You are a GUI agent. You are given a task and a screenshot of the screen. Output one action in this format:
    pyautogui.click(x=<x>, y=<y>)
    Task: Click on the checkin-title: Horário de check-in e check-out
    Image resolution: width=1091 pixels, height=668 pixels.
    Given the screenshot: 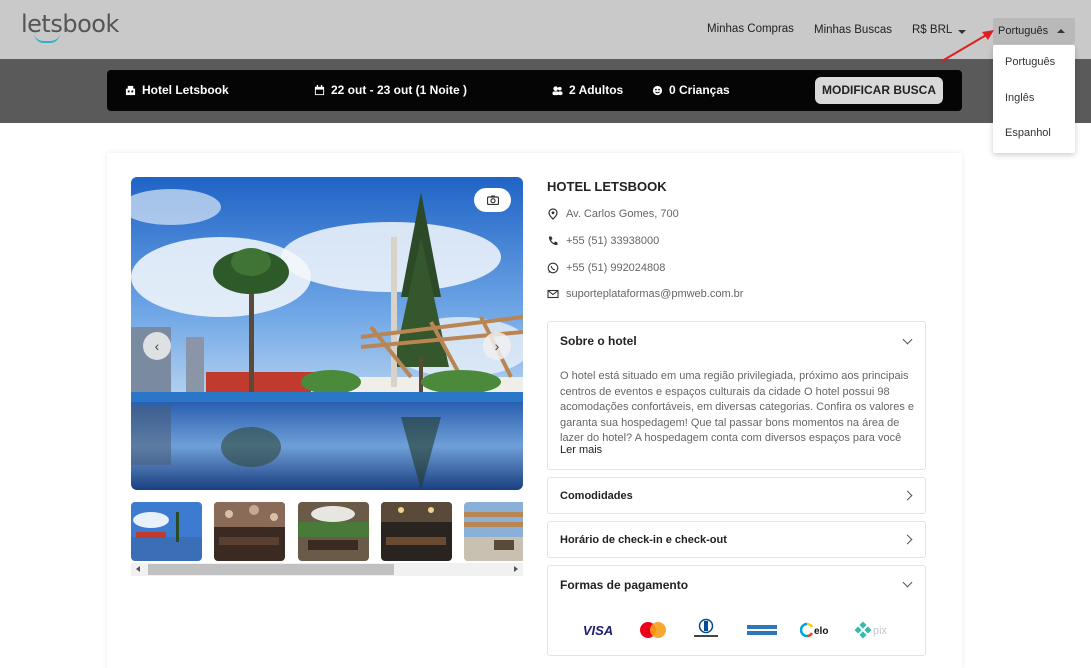 What is the action you would take?
    pyautogui.click(x=643, y=540)
    